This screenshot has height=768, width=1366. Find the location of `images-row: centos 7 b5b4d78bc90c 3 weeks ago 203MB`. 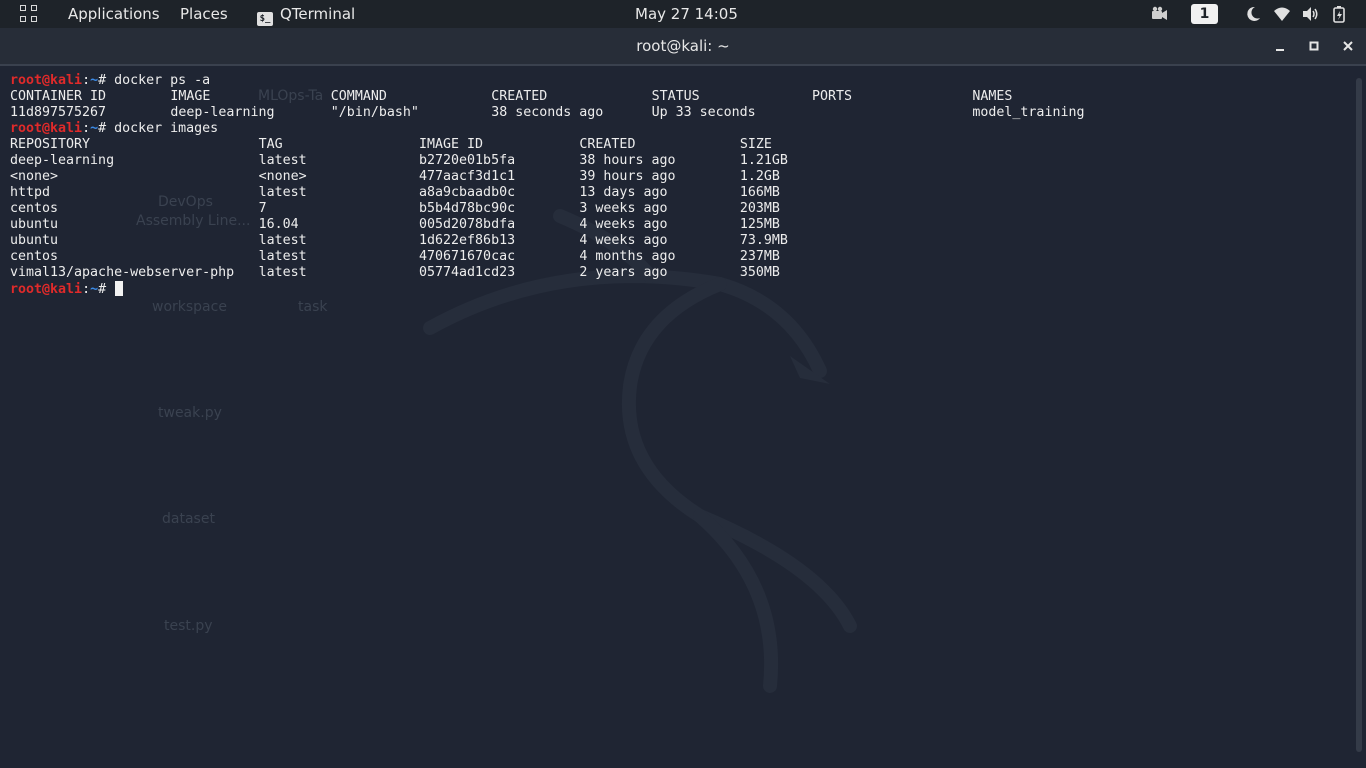

images-row: centos 7 b5b4d78bc90c 3 weeks ago 203MB is located at coordinates (395, 209).